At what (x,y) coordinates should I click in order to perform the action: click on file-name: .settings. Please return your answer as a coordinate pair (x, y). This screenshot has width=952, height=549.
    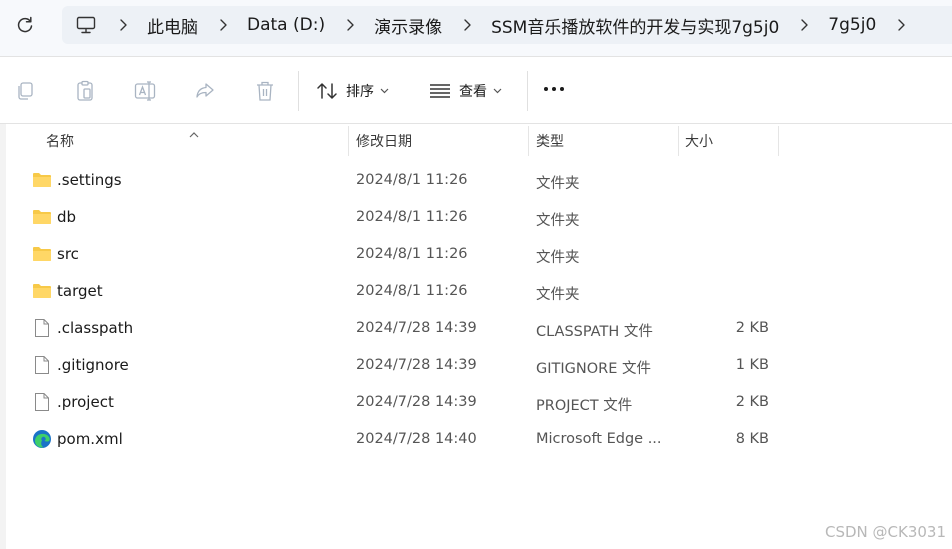
    Looking at the image, I should click on (89, 180).